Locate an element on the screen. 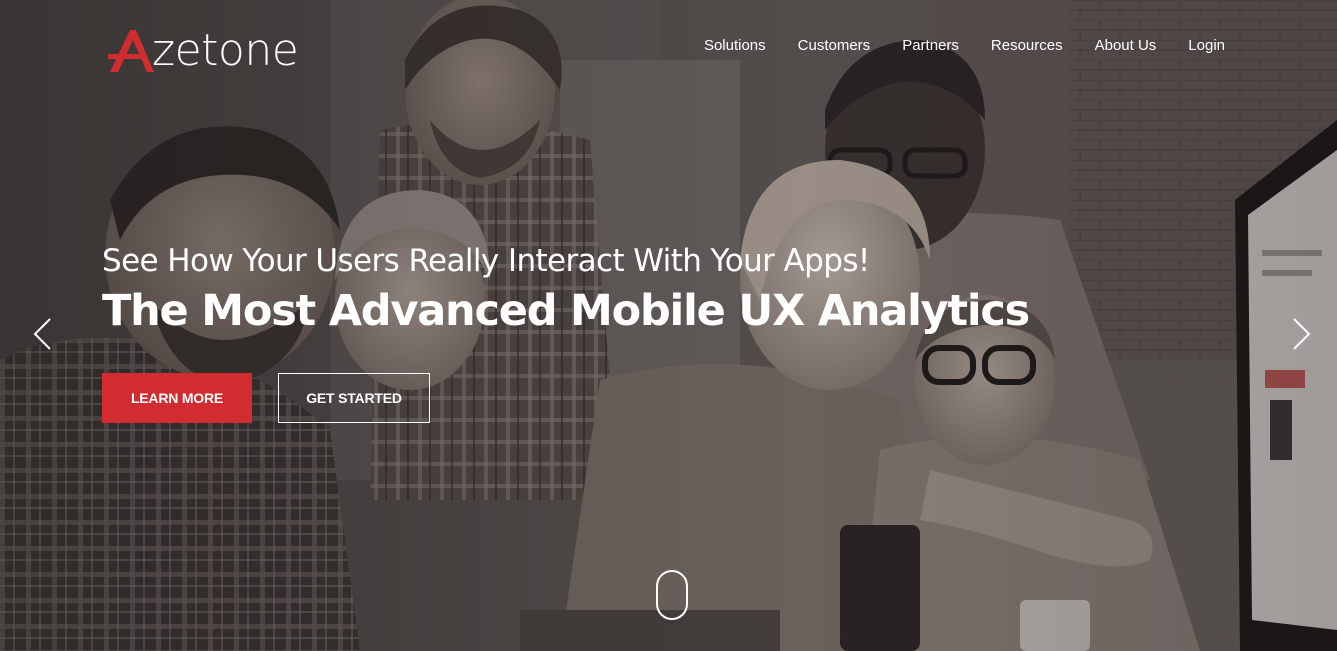 The height and width of the screenshot is (651, 1337). brand-logo: zetone is located at coordinates (202, 49).